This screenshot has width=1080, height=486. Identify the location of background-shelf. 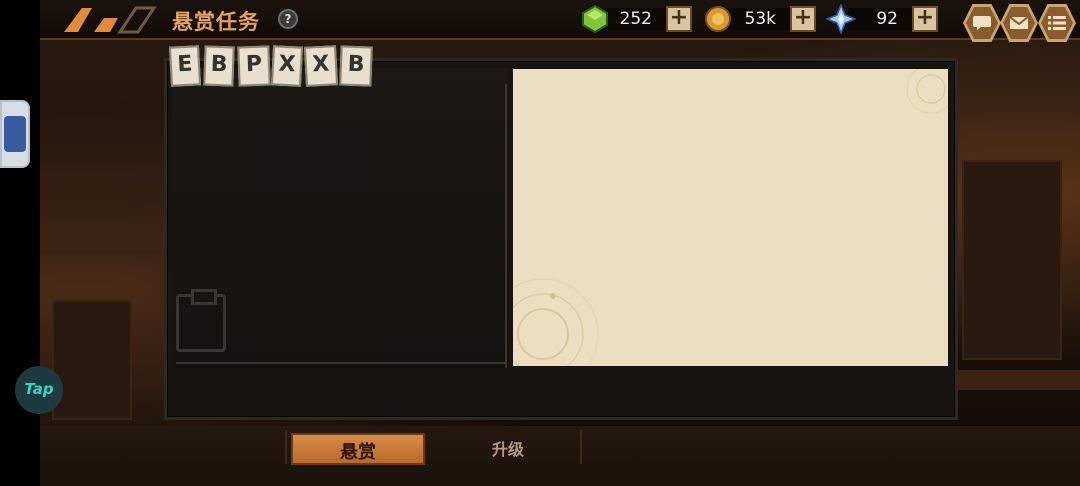
(105, 243).